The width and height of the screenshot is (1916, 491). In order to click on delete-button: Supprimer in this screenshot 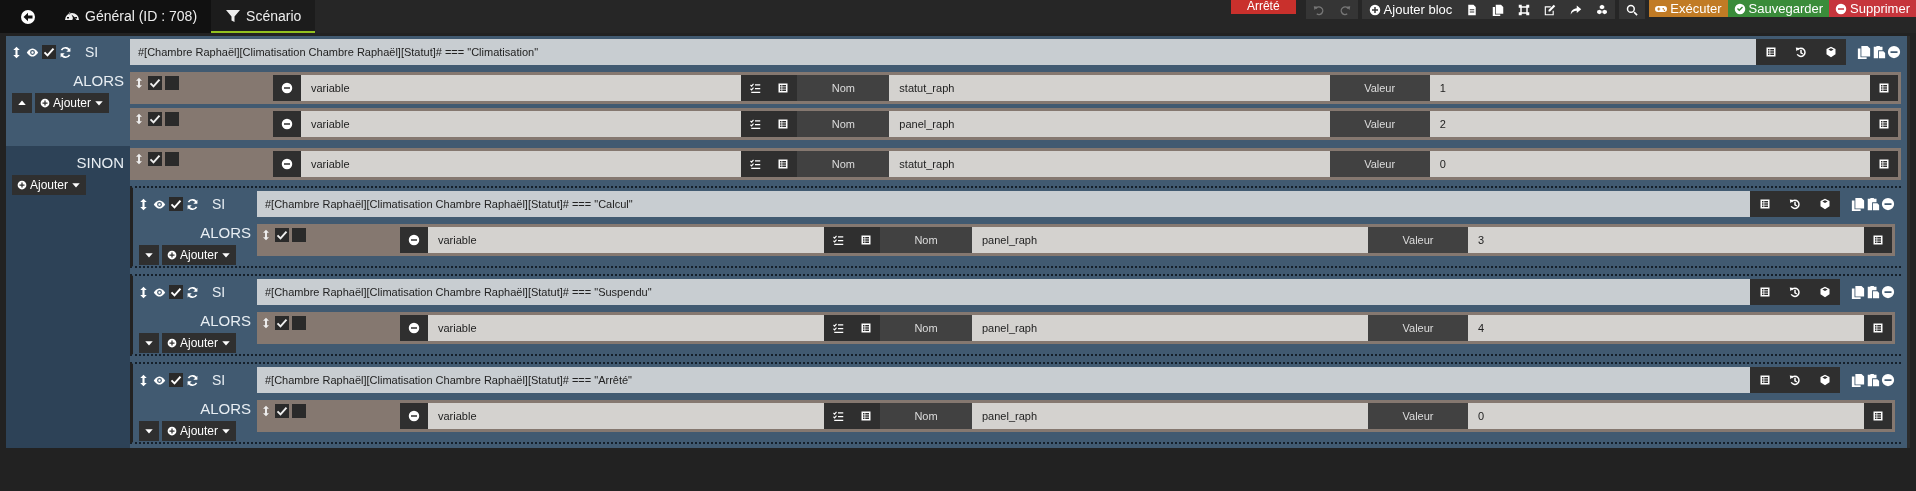, I will do `click(1872, 8)`.